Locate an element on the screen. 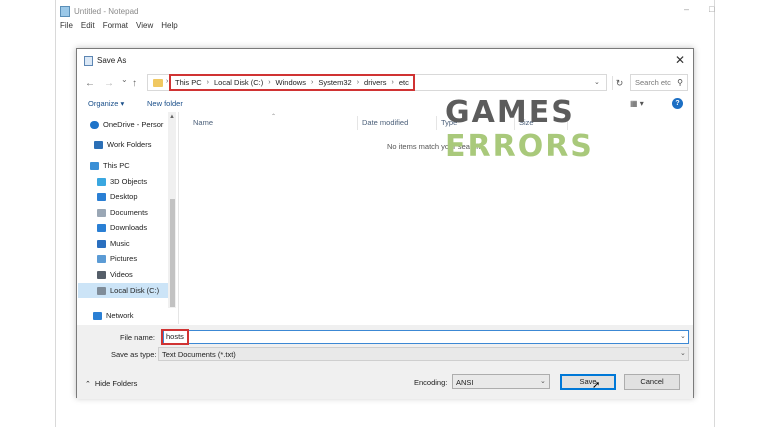  nav-item-label: Local Disk (C:) is located at coordinates (135, 290).